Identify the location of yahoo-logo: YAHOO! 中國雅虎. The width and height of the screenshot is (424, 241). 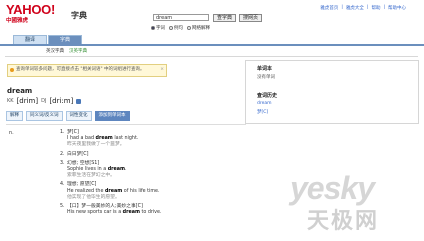
(39, 16).